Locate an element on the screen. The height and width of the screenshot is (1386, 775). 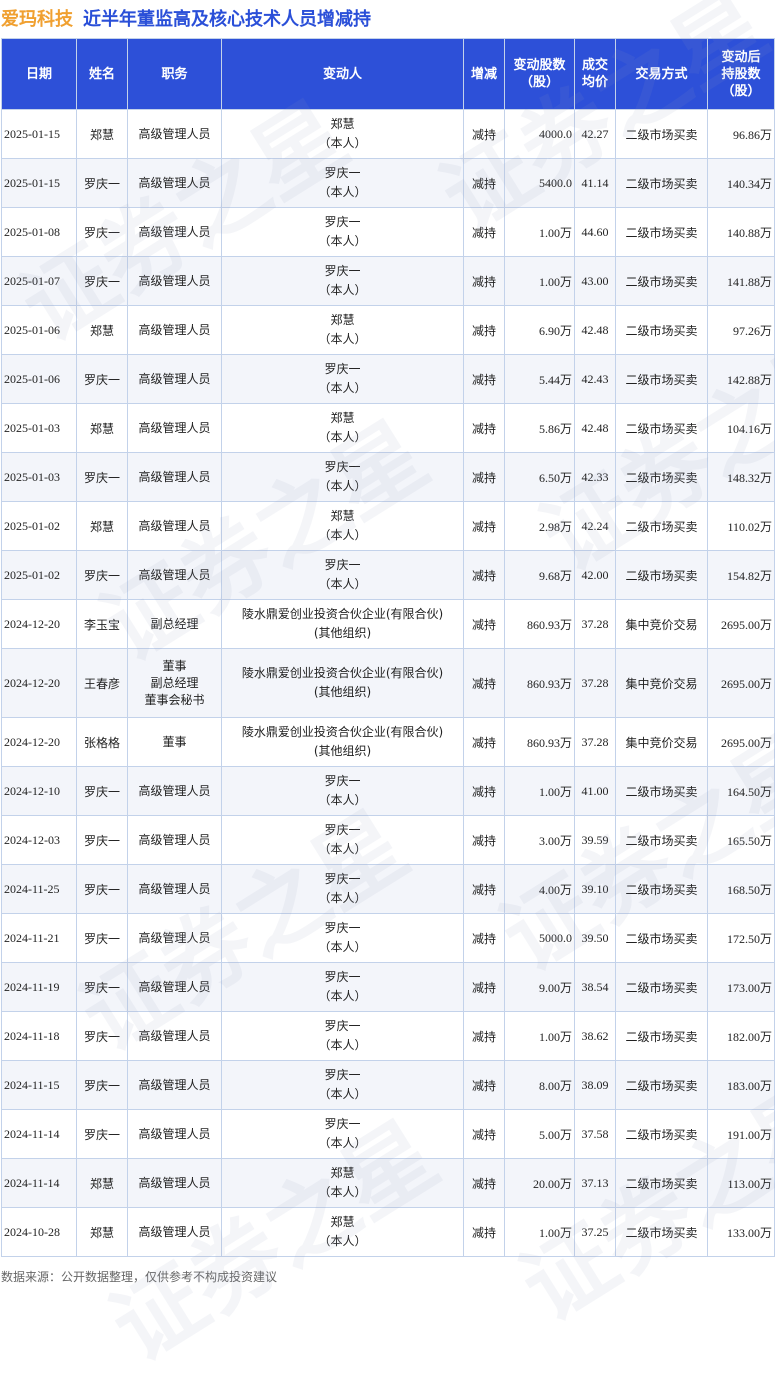
change-quantity-cell: 20.00万 is located at coordinates (539, 1183).